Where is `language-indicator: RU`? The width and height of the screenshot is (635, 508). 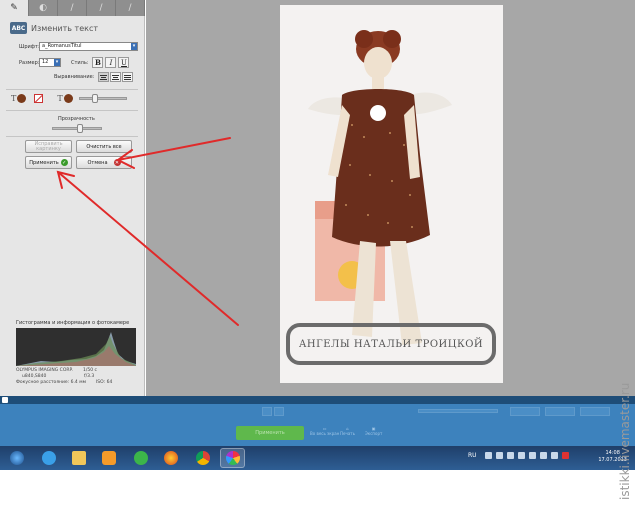
language-indicator: RU is located at coordinates (472, 455).